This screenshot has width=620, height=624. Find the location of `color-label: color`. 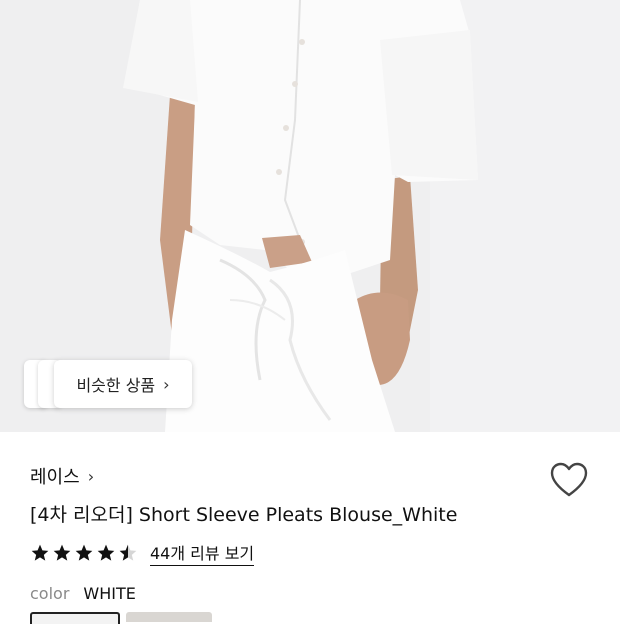

color-label: color is located at coordinates (50, 593).